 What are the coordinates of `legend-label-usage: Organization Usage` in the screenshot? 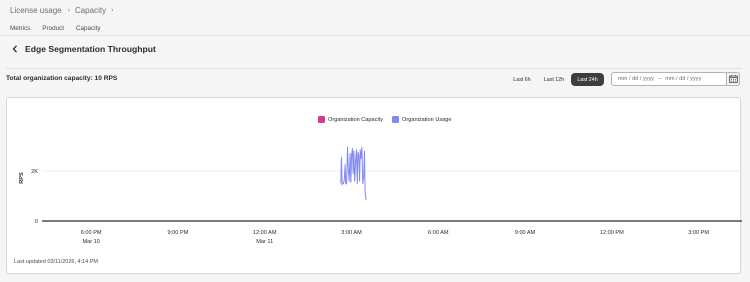 It's located at (427, 119).